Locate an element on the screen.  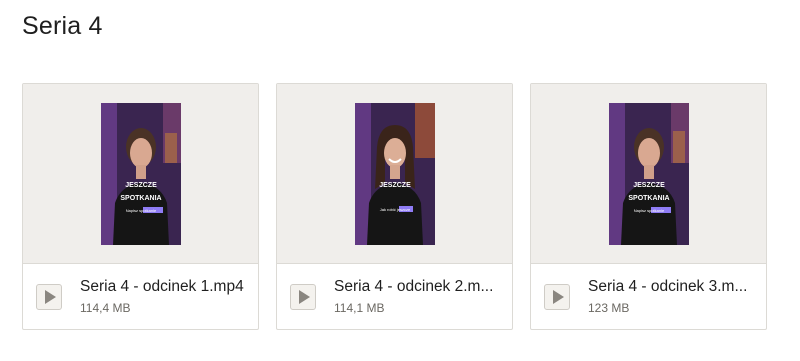
video-preview: JESZCZE Jak robić jeszcze is located at coordinates (394, 174).